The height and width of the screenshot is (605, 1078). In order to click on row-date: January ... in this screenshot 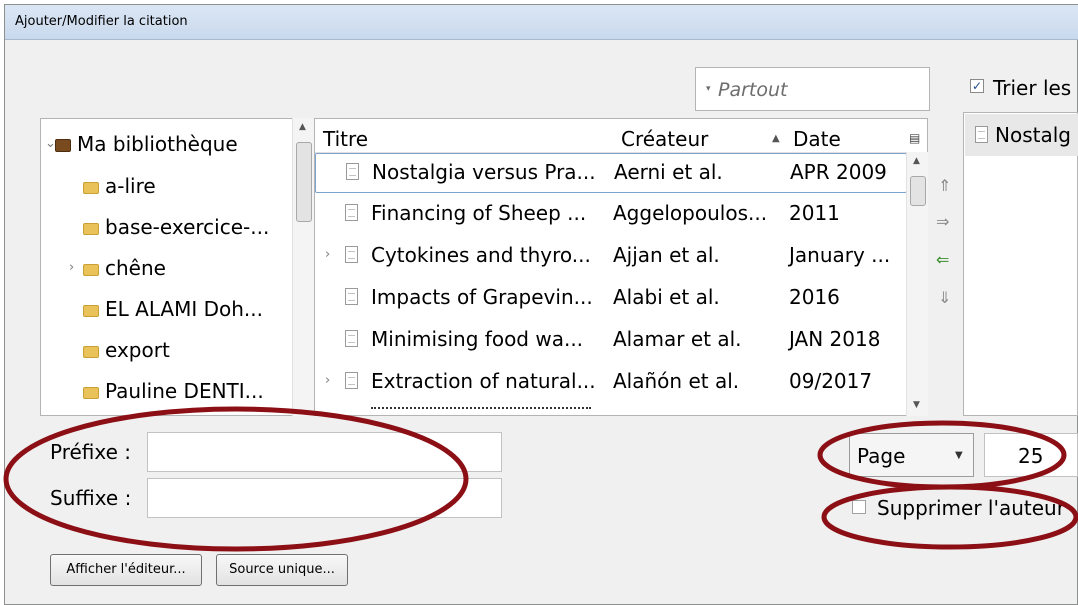, I will do `click(840, 255)`.